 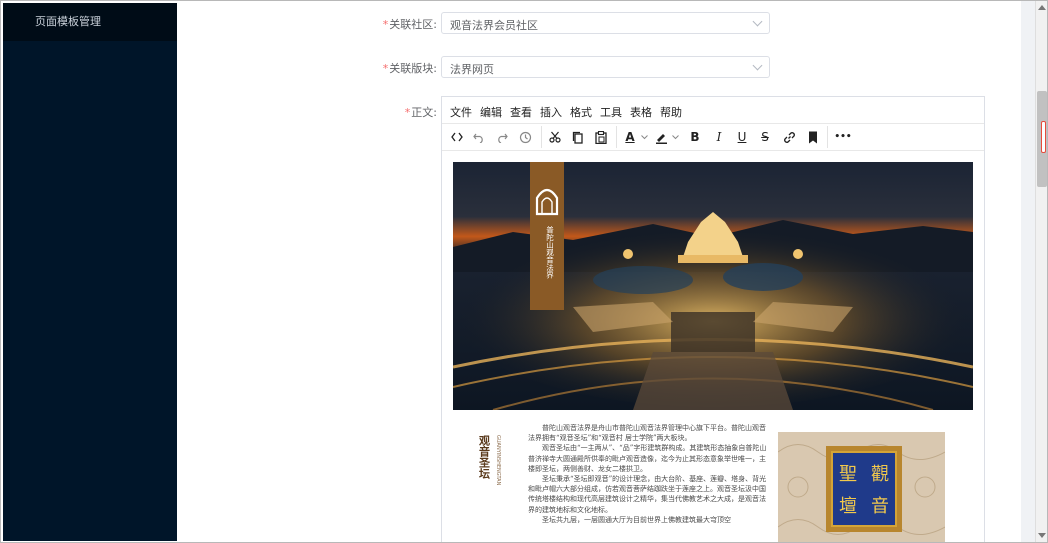 What do you see at coordinates (461, 112) in the screenshot?
I see `menu-file: 文件` at bounding box center [461, 112].